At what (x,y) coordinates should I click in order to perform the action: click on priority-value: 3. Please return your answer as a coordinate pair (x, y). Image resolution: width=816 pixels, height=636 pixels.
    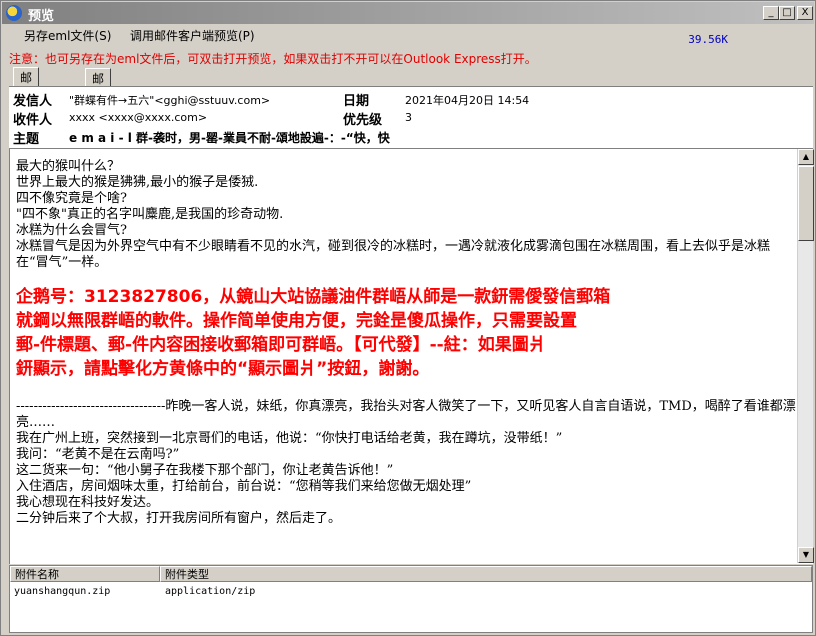
    Looking at the image, I should click on (408, 117).